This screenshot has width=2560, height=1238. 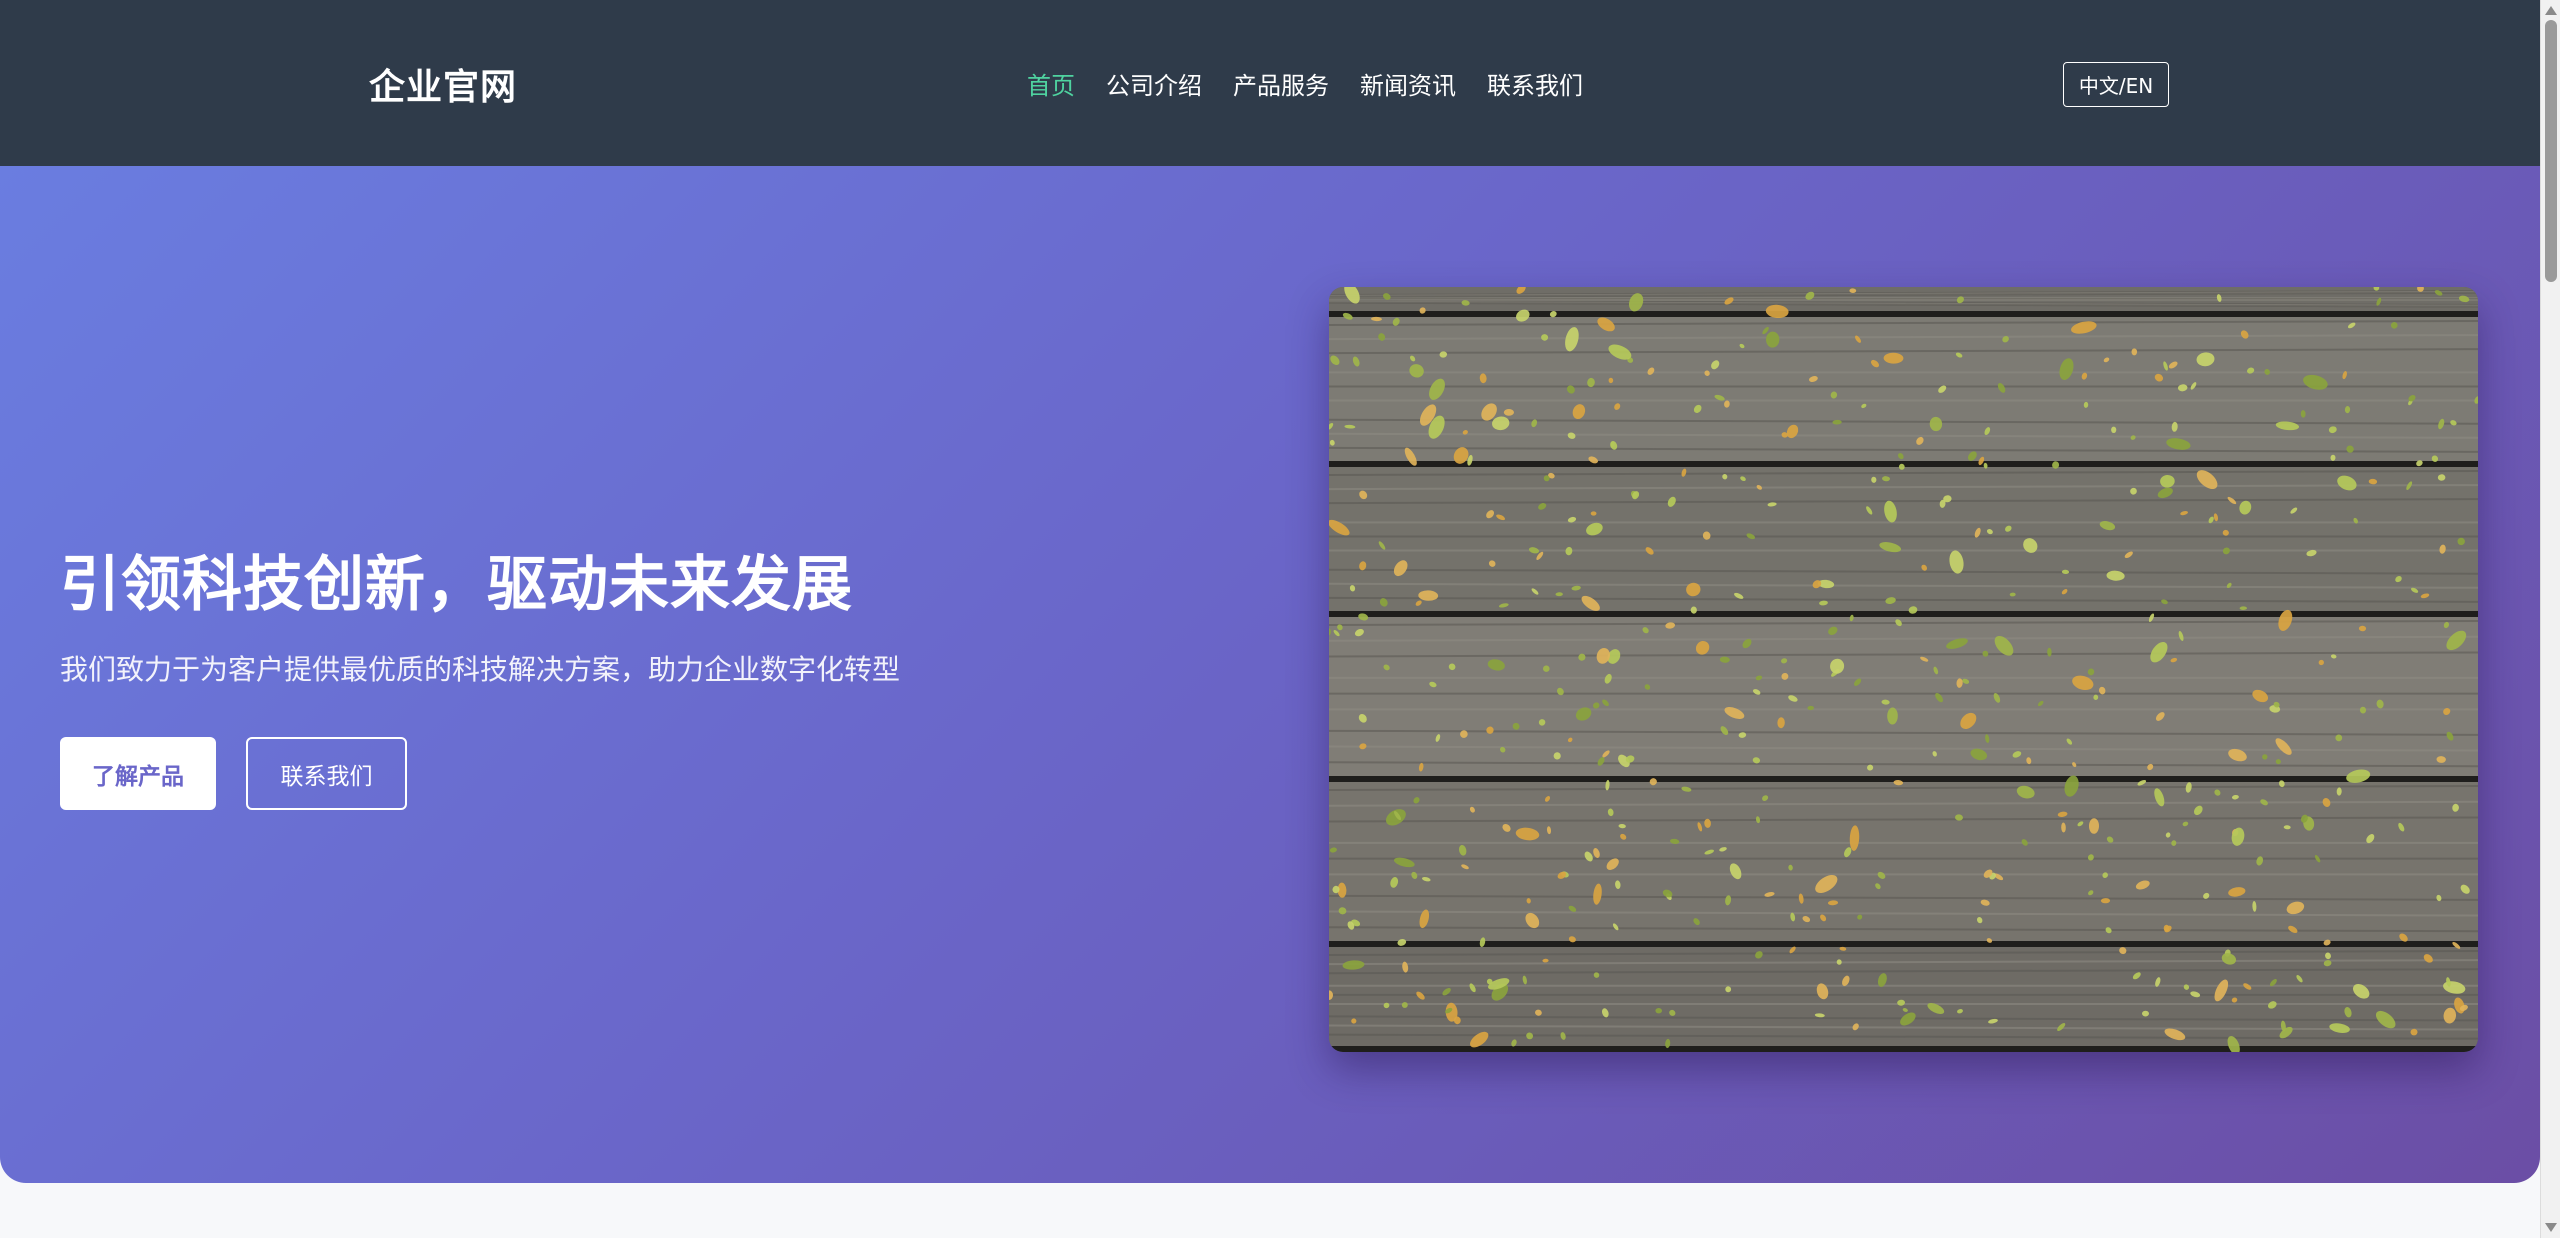 What do you see at coordinates (456, 585) in the screenshot?
I see `hero-title: 引领科技创新，驱动未来发展` at bounding box center [456, 585].